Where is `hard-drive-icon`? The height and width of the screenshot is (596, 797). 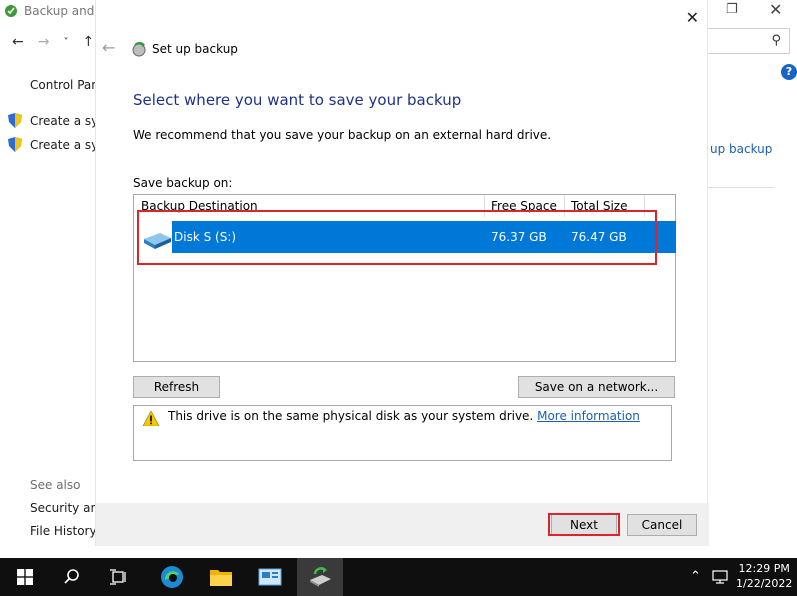
hard-drive-icon is located at coordinates (157, 241).